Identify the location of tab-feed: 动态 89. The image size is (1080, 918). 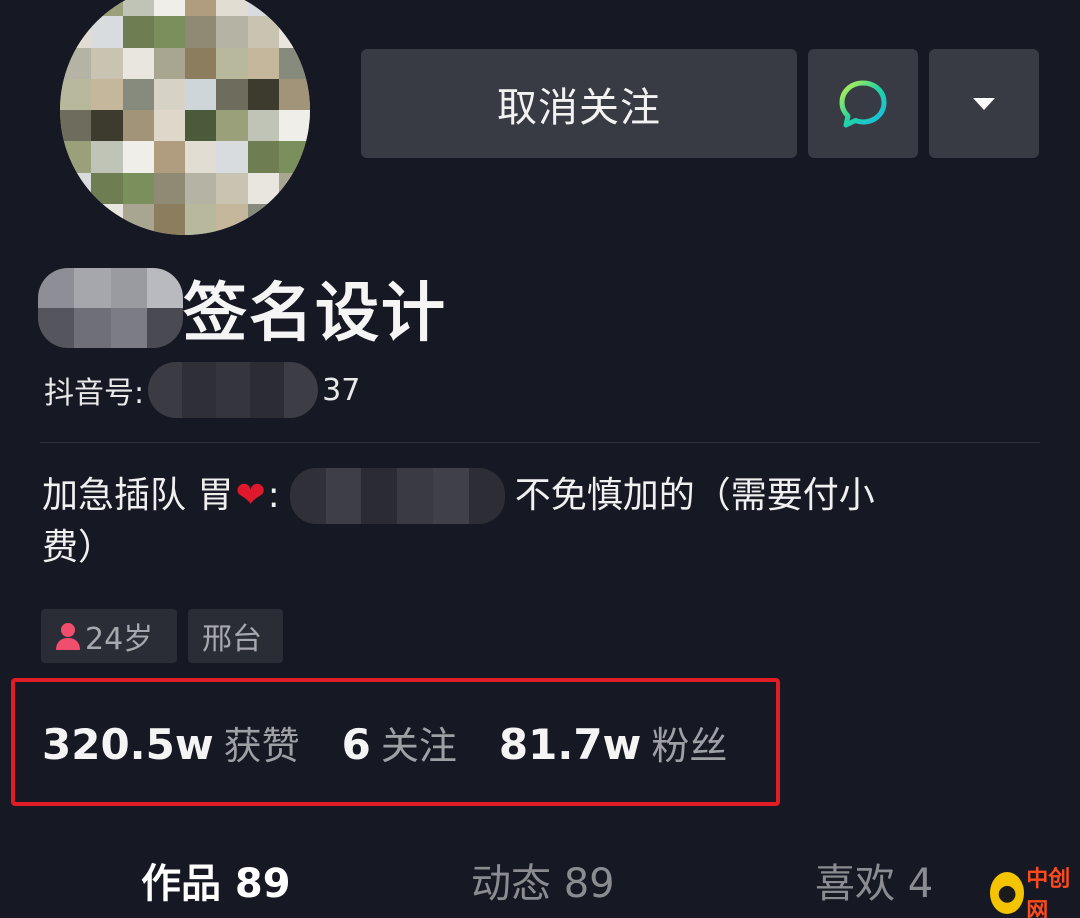
(543, 880).